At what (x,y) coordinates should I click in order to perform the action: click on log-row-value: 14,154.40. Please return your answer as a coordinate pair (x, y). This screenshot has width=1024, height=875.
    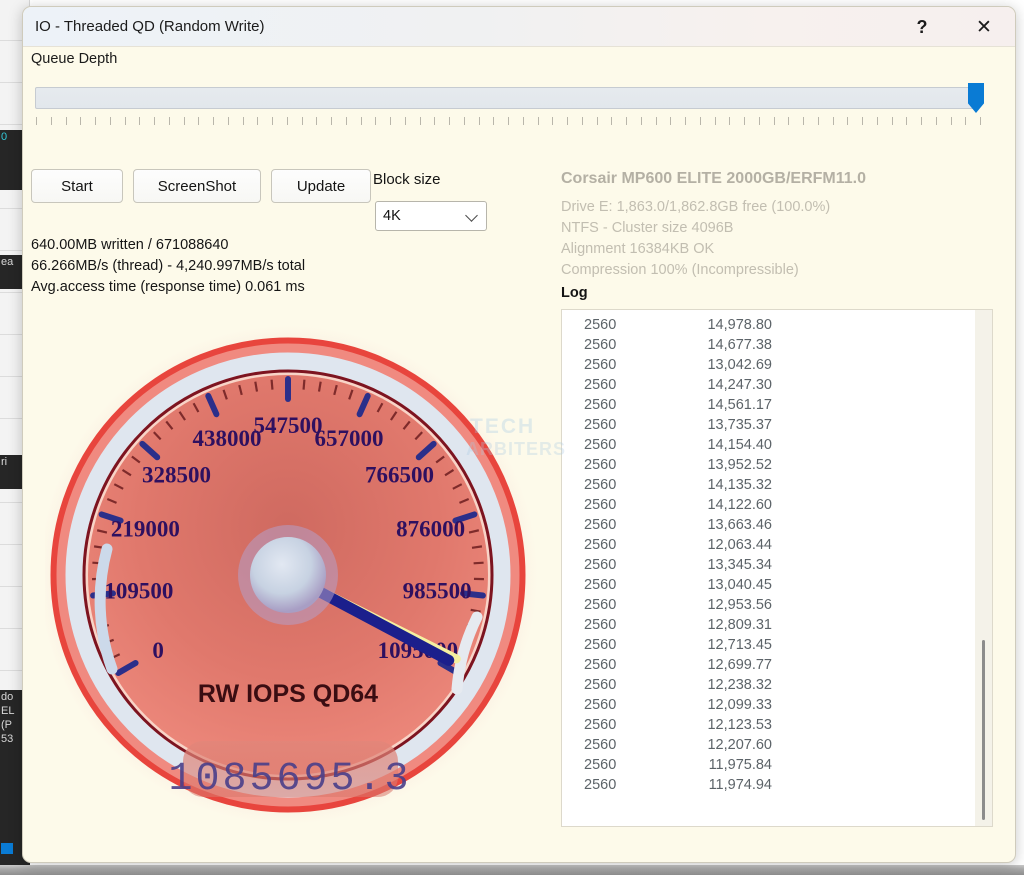
    Looking at the image, I should click on (739, 445).